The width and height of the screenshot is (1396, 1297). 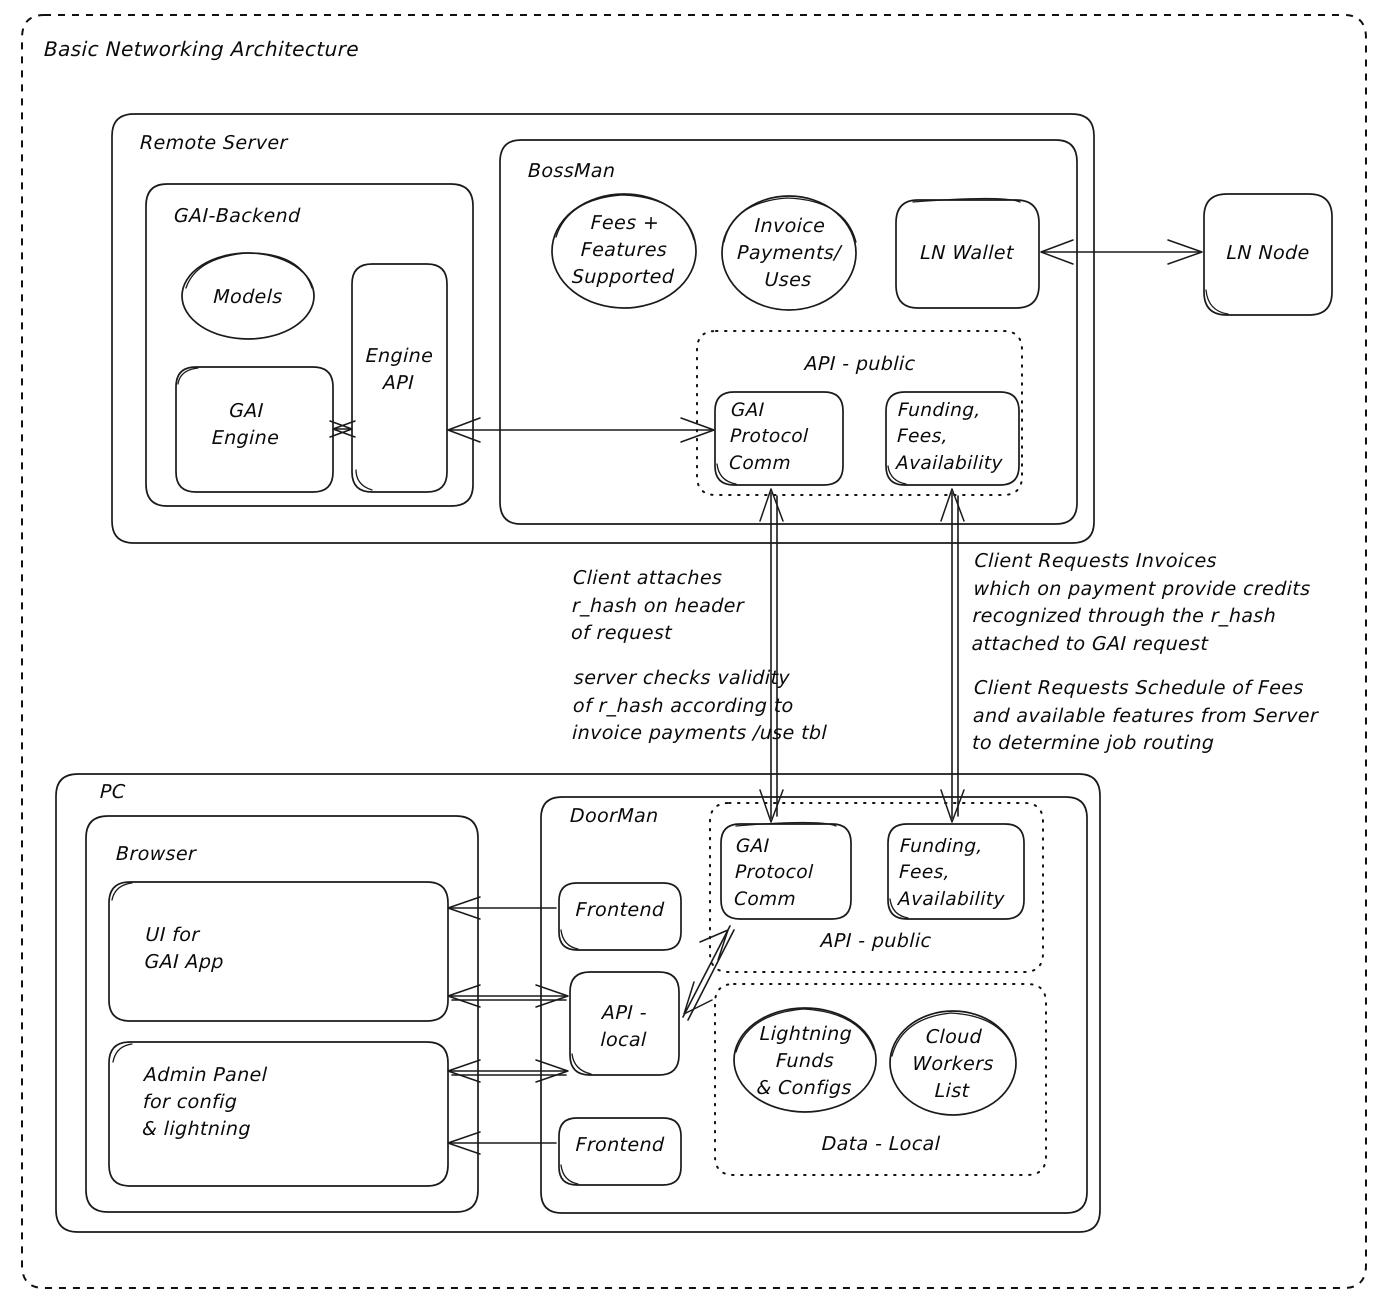 What do you see at coordinates (949, 437) in the screenshot?
I see `funding-fees-availability-server-label: Funding, Fees, Availability` at bounding box center [949, 437].